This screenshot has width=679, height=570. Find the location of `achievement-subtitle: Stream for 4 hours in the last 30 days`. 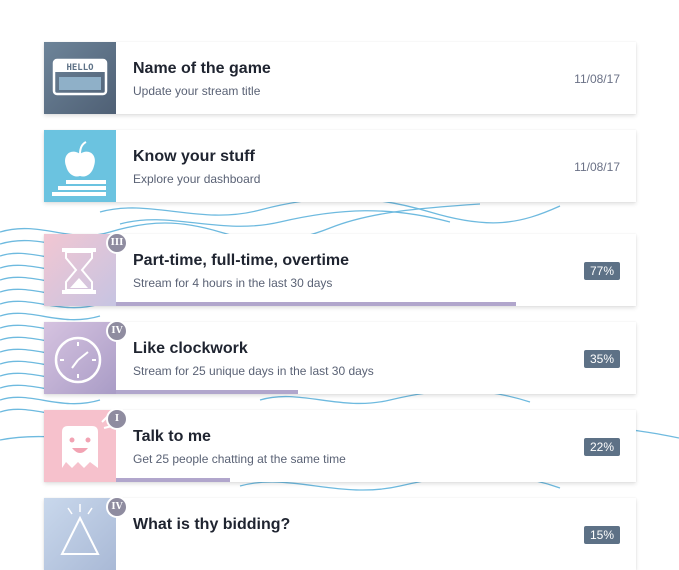

achievement-subtitle: Stream for 4 hours in the last 30 days is located at coordinates (233, 283).